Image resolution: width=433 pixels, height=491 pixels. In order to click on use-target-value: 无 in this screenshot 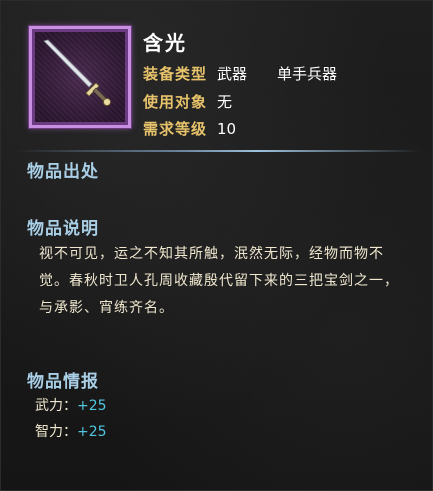, I will do `click(225, 102)`.